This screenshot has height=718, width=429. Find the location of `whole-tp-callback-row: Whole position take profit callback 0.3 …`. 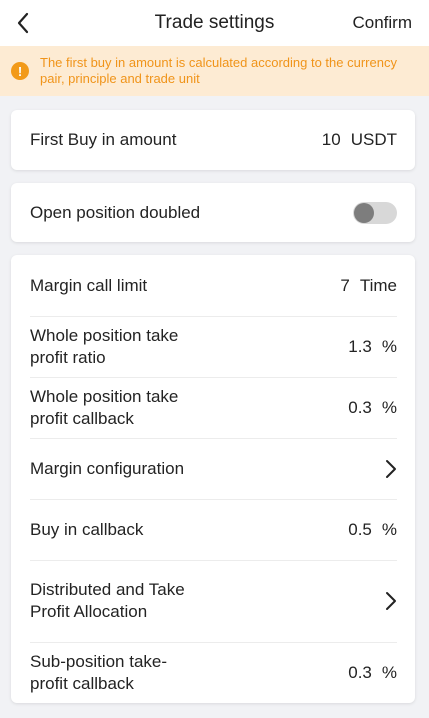

whole-tp-callback-row: Whole position take profit callback 0.3 … is located at coordinates (213, 407).